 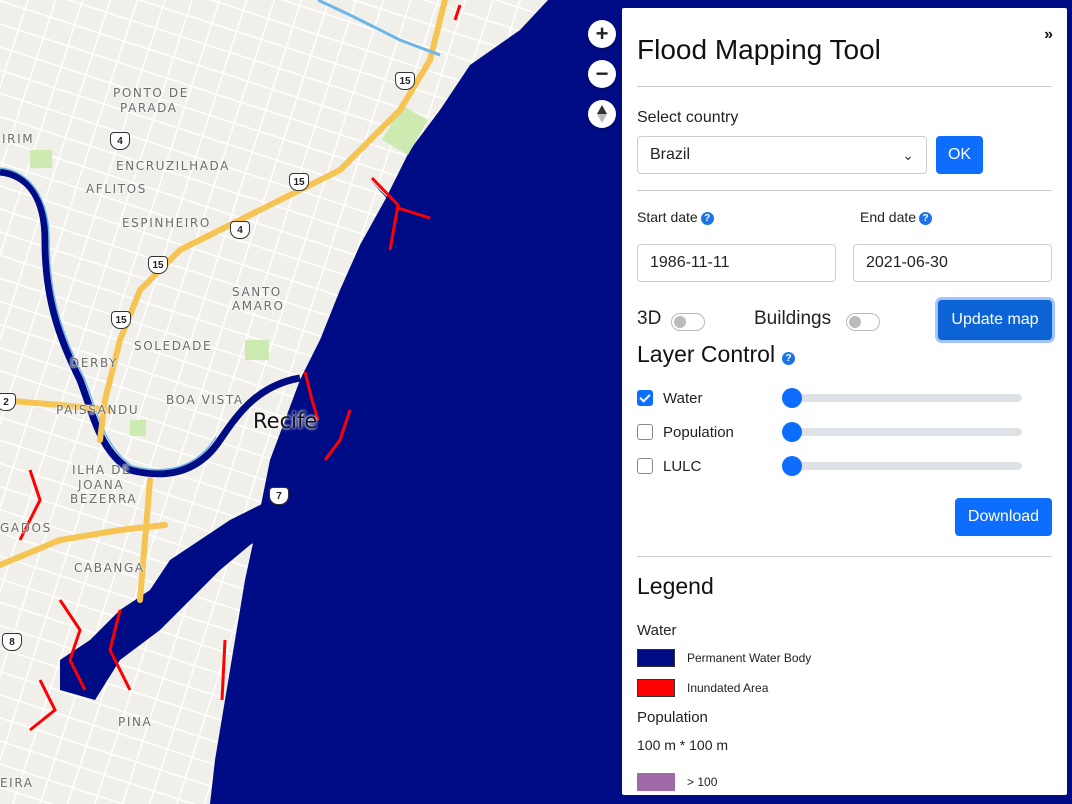 I want to click on lulc-checkbox, so click(x=645, y=466).